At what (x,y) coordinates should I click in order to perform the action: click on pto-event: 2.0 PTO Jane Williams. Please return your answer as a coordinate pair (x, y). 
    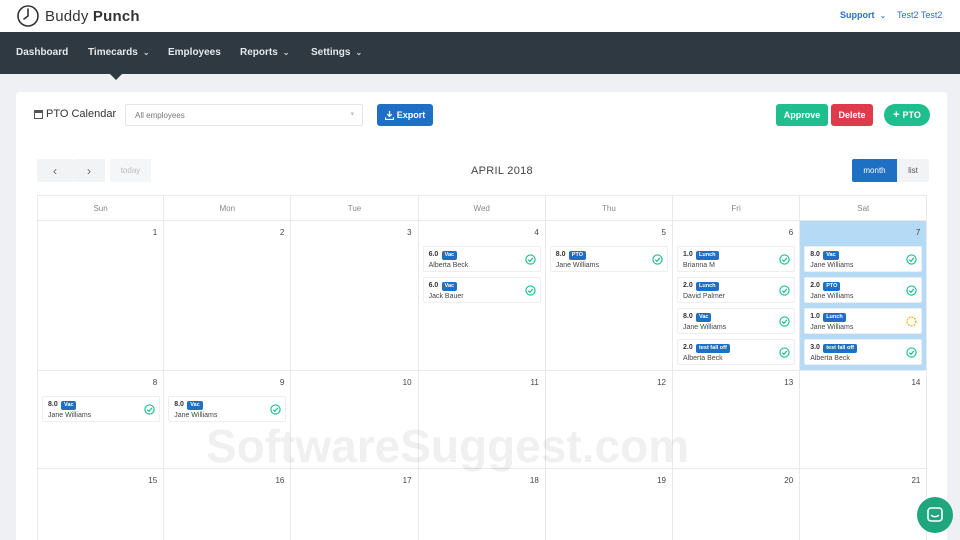
    Looking at the image, I should click on (863, 290).